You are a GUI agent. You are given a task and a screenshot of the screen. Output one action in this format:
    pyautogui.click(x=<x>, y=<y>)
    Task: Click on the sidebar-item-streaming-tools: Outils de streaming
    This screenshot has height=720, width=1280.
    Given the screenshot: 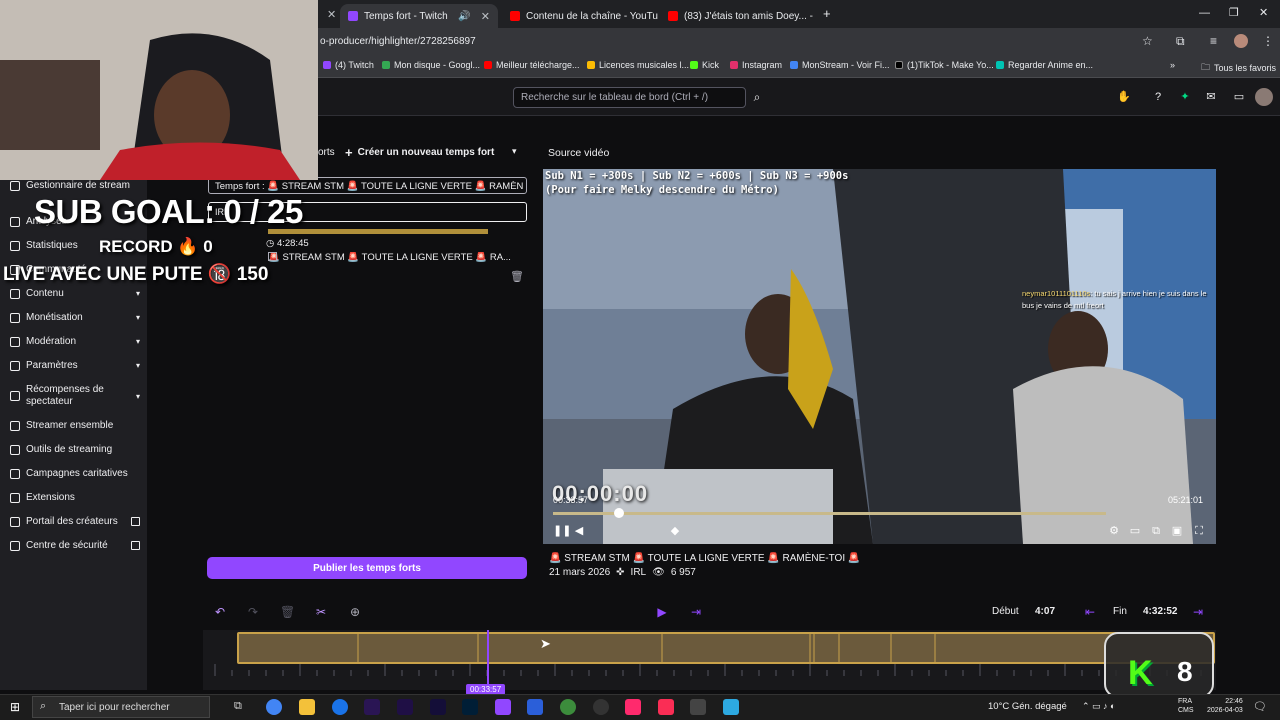 What is the action you would take?
    pyautogui.click(x=75, y=449)
    